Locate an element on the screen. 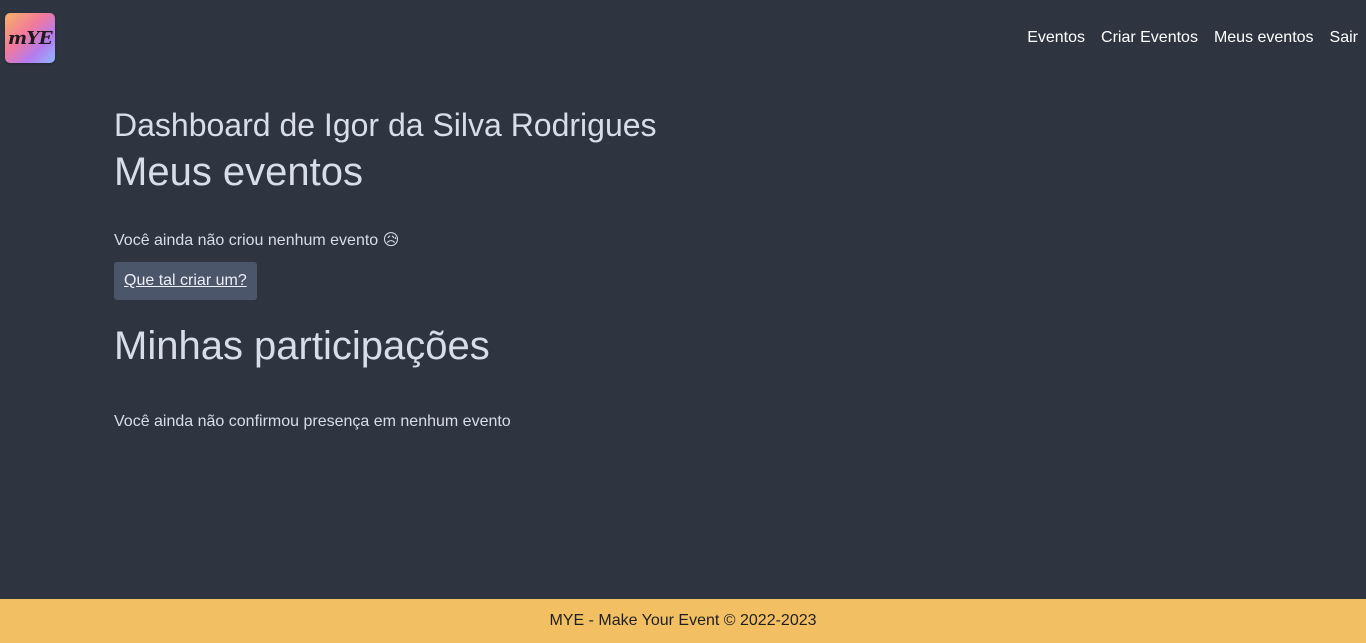 The height and width of the screenshot is (643, 1366). logo: mYE is located at coordinates (30, 38).